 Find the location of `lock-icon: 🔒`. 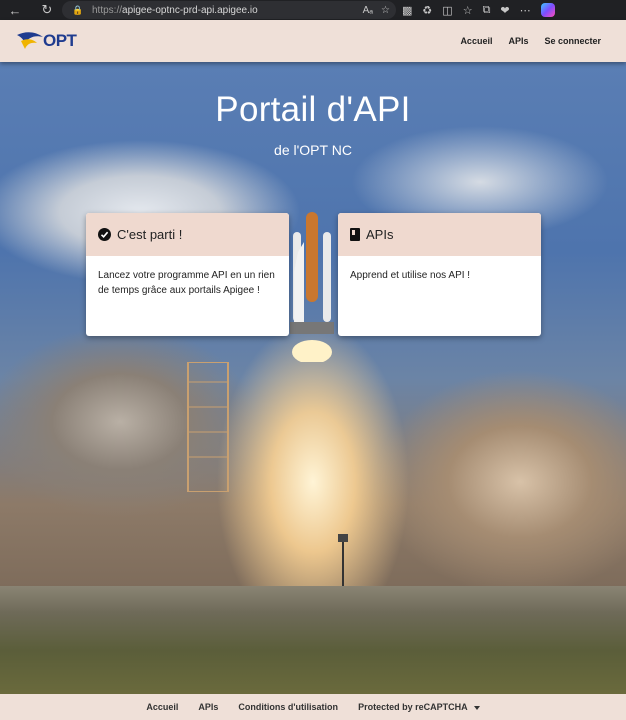

lock-icon: 🔒 is located at coordinates (79, 10).